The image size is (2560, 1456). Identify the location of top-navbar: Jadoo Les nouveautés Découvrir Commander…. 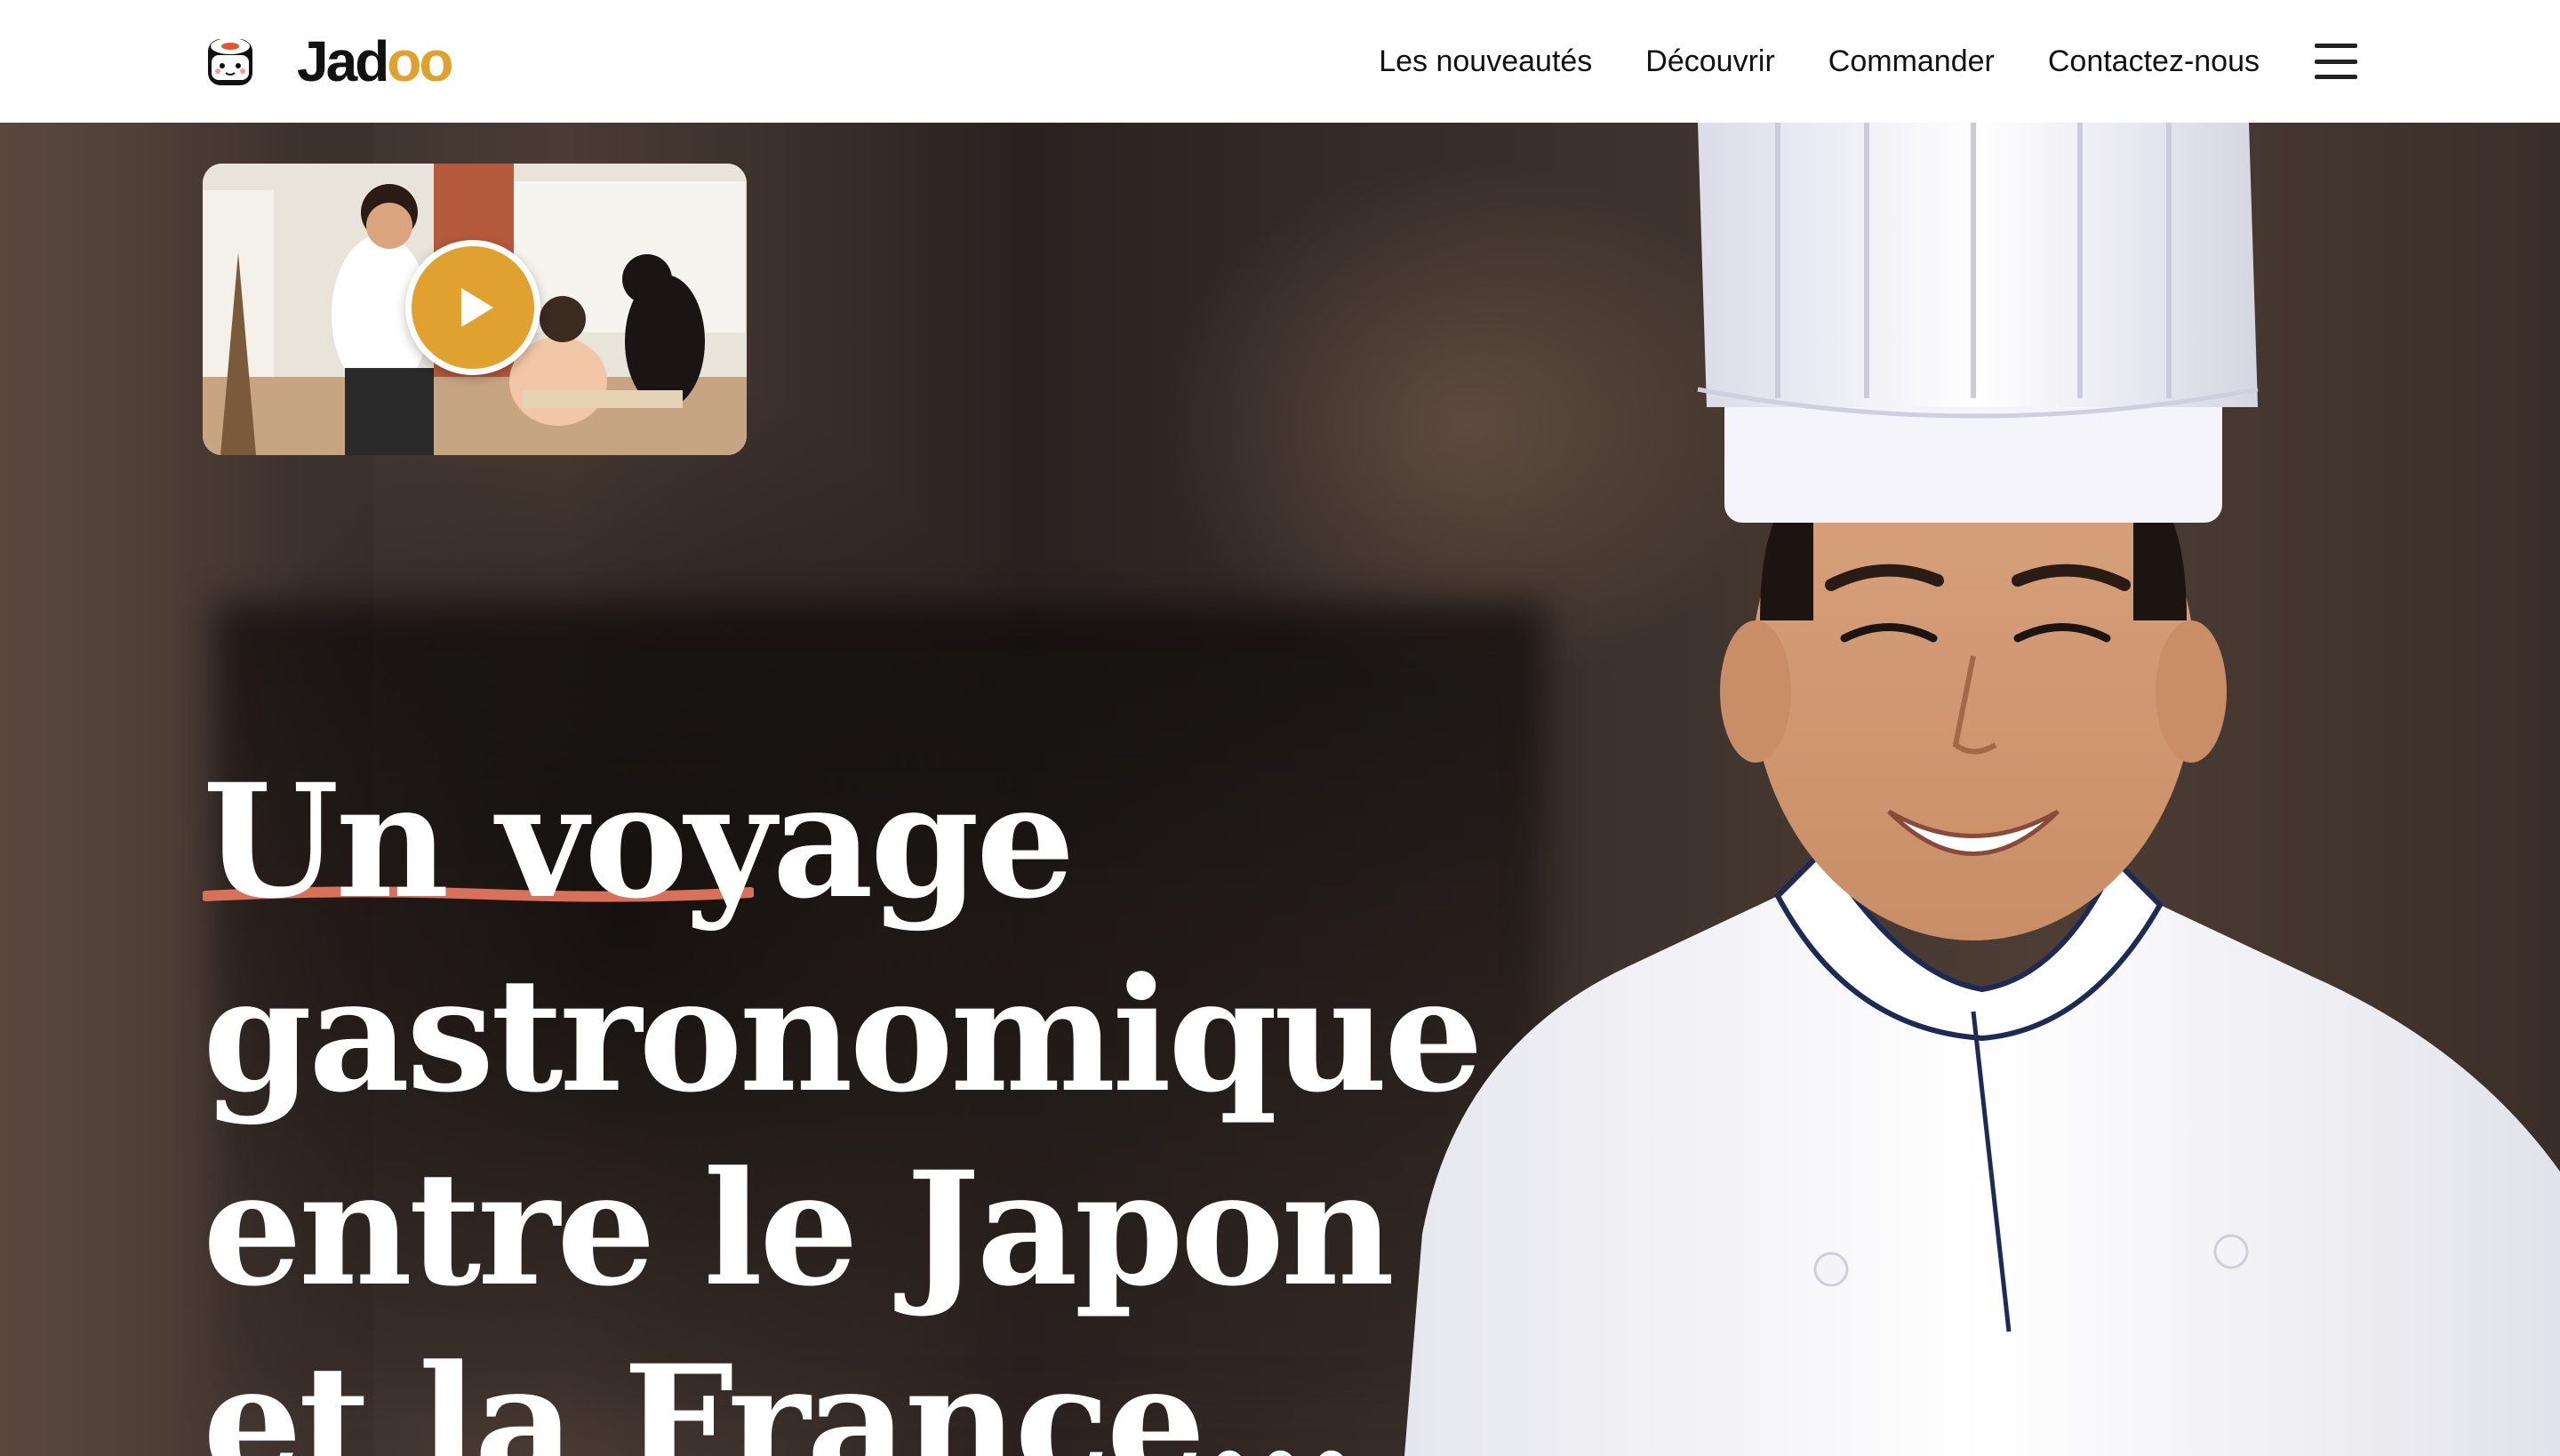
(1280, 61).